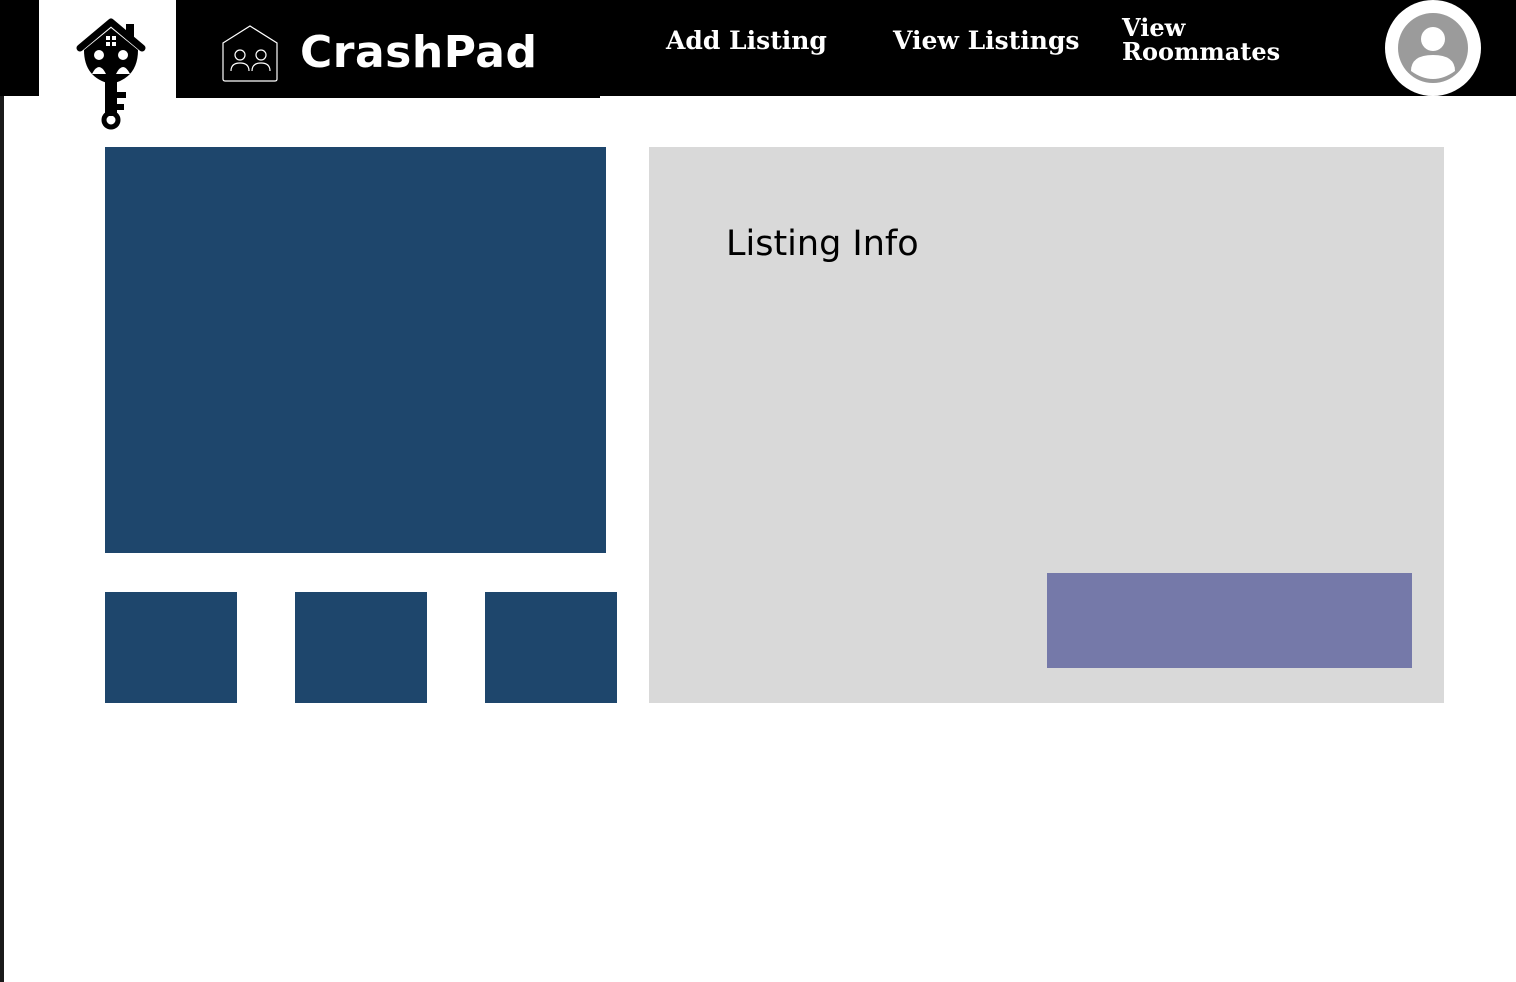 This screenshot has width=1516, height=982. Describe the element at coordinates (1229, 620) in the screenshot. I see `listing-action-button` at that location.